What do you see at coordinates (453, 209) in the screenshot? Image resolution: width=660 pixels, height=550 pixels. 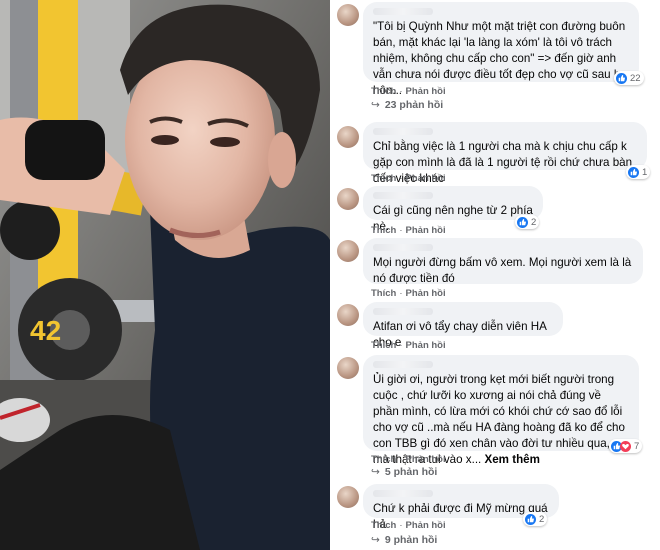 I see `comment-bubble: Cái gì cũng nên nghe từ 2 phía nè.` at bounding box center [453, 209].